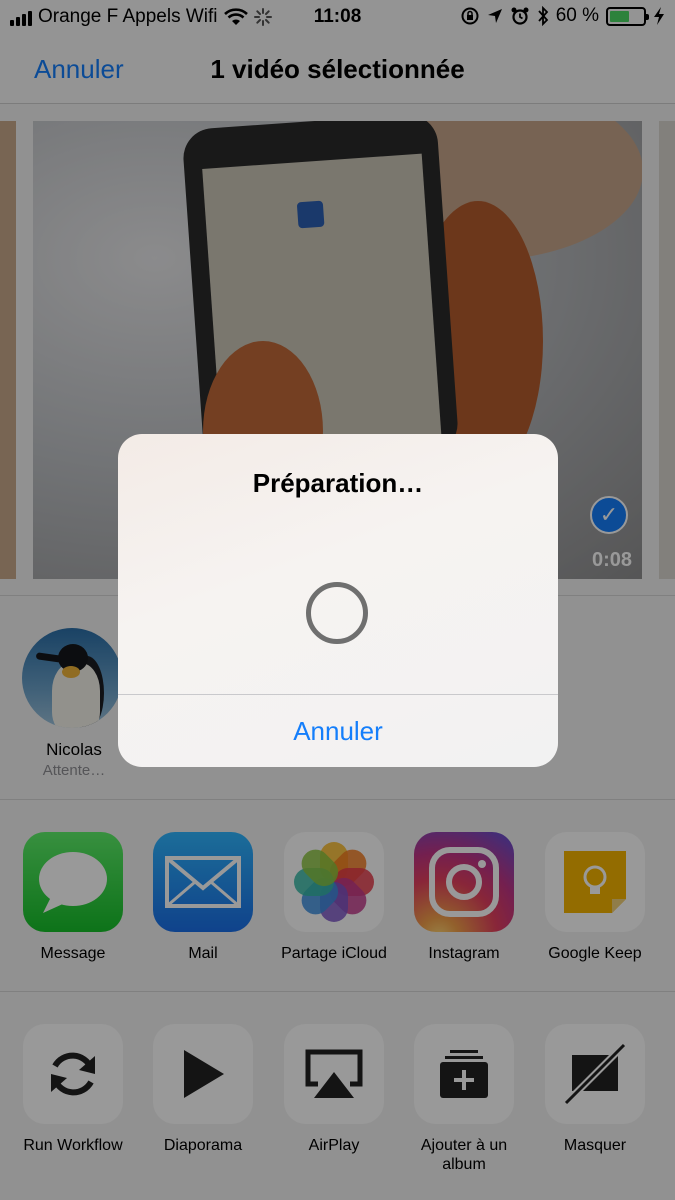 The image size is (675, 1200). I want to click on loading-spinner-icon, so click(337, 613).